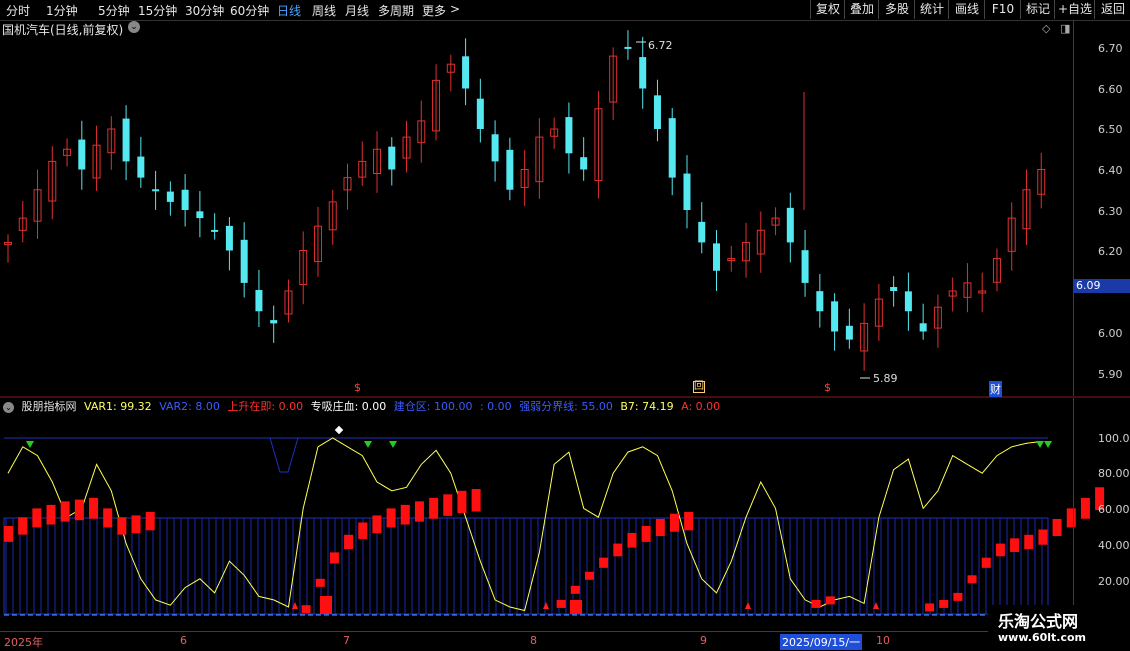 The width and height of the screenshot is (1130, 651). I want to click on watermark-url: www.60lt.com, so click(1042, 637).